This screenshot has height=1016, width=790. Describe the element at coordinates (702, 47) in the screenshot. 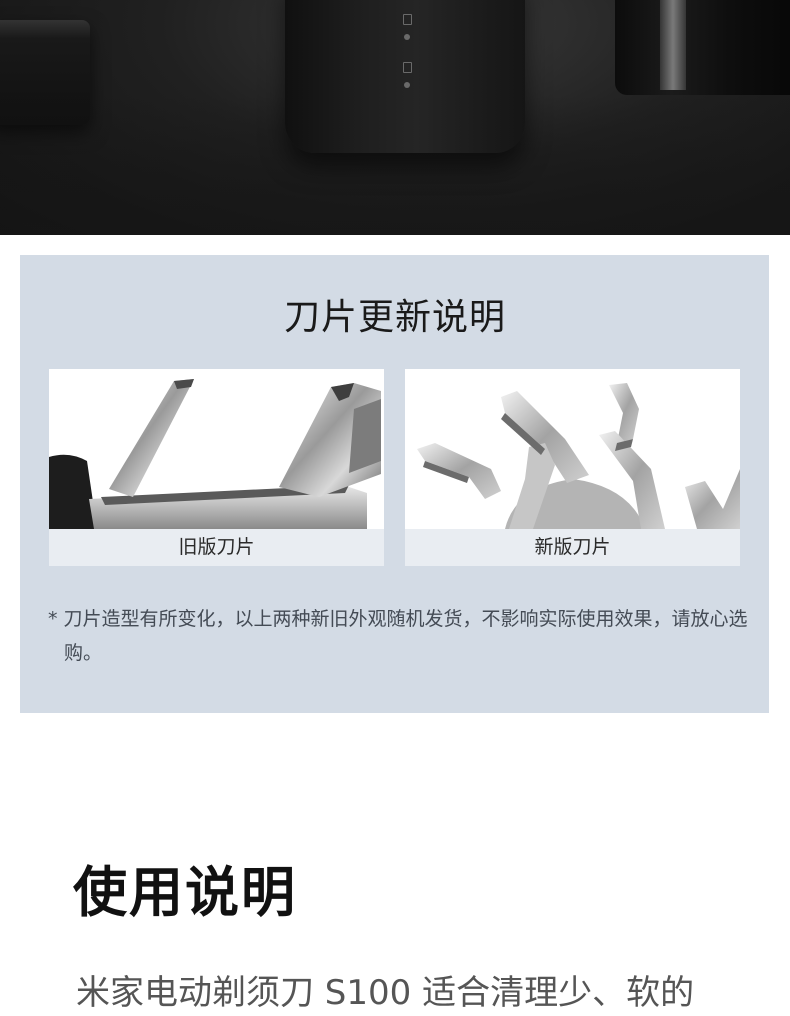

I see `hero-right-object` at that location.